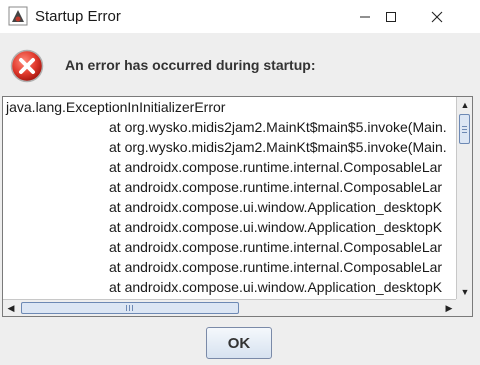 Image resolution: width=480 pixels, height=365 pixels. I want to click on horizontal-scrollbar: ◀ ▶, so click(230, 307).